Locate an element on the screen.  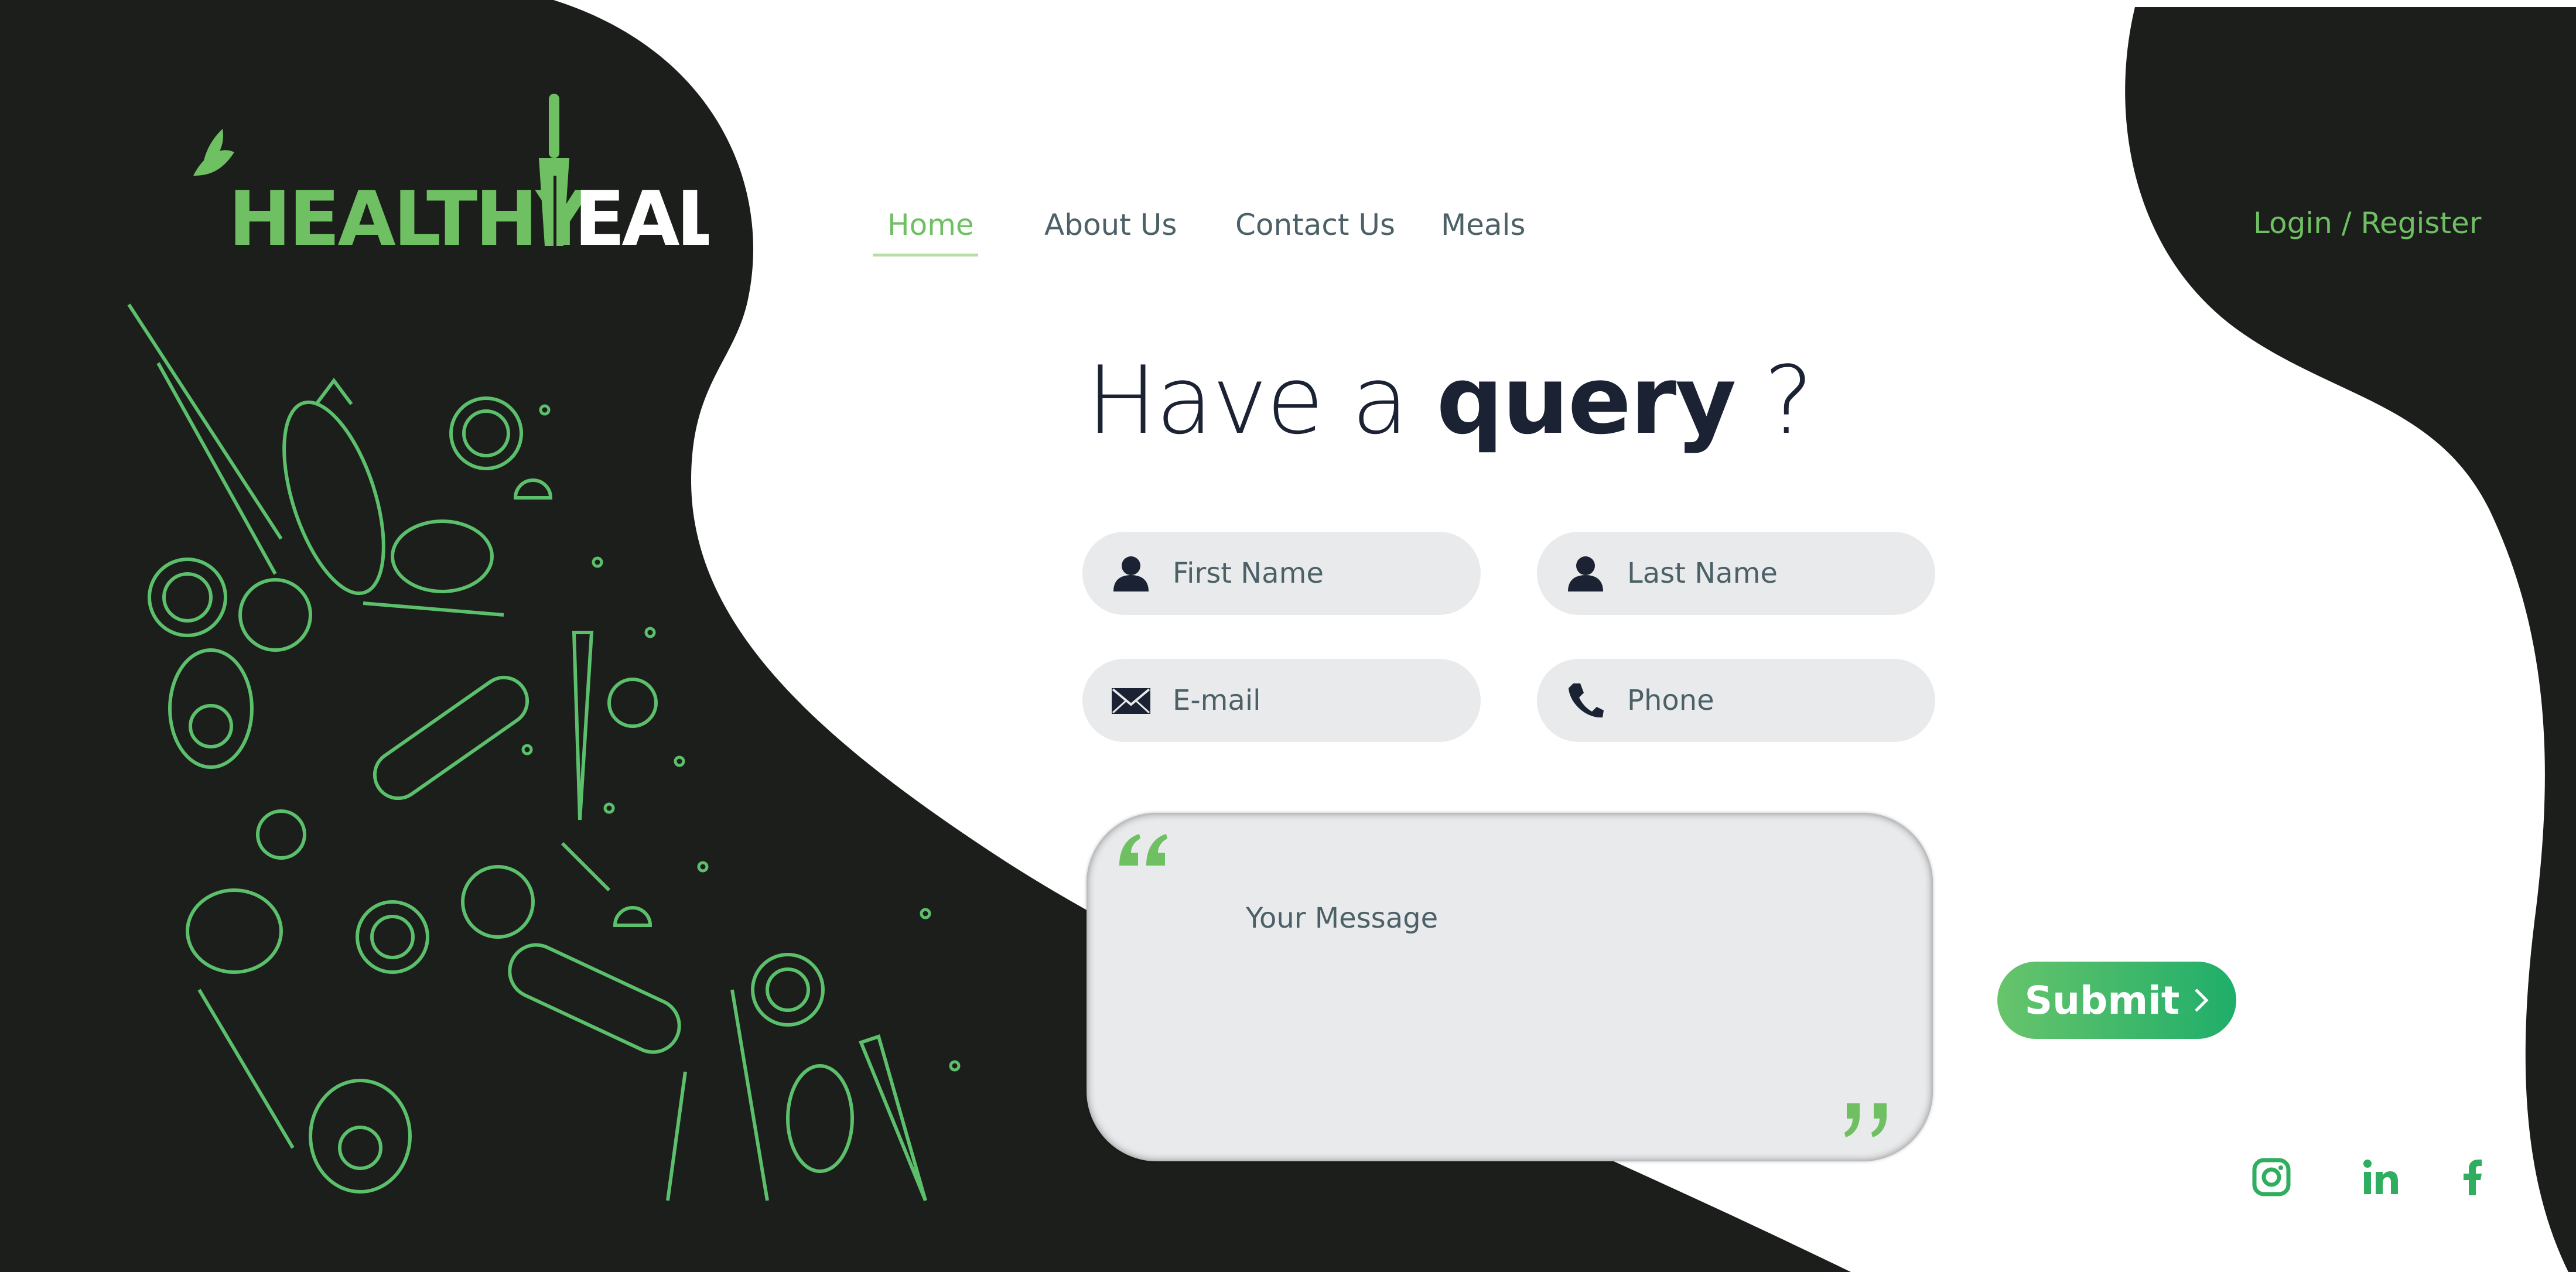
login-register-link: Login / Register is located at coordinates (2367, 223).